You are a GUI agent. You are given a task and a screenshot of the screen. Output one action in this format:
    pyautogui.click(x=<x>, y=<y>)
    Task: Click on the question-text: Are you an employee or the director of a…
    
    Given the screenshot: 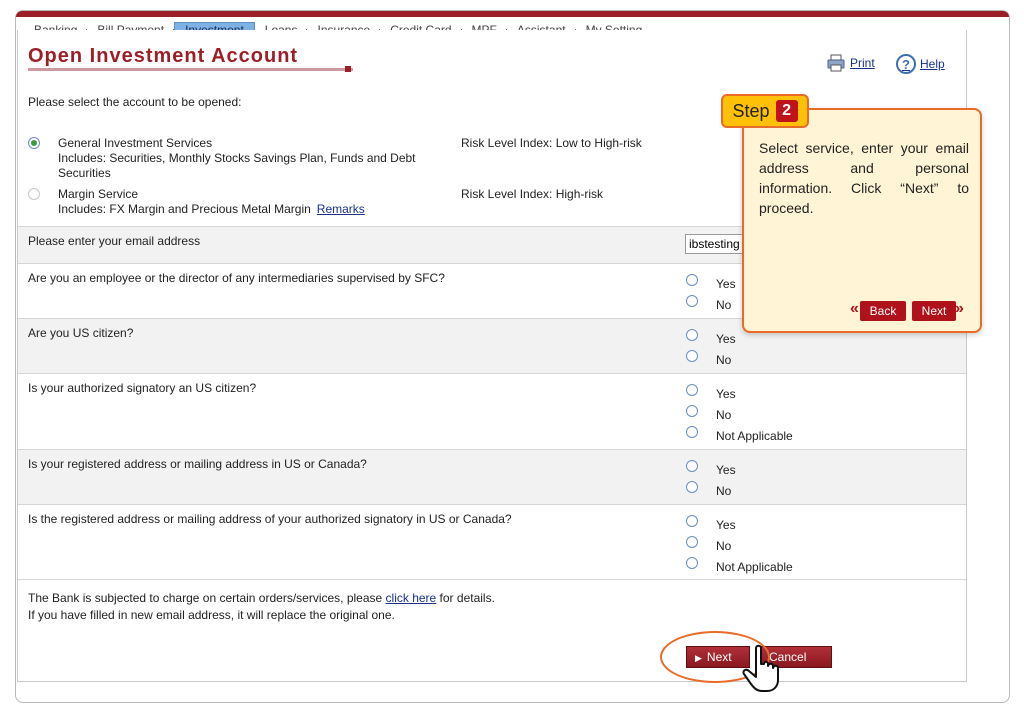 What is the action you would take?
    pyautogui.click(x=236, y=278)
    